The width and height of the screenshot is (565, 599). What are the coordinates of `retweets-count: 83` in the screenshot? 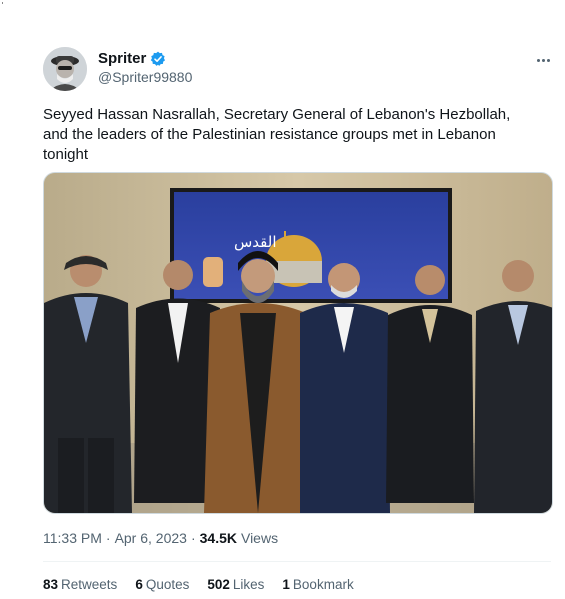 It's located at (51, 584).